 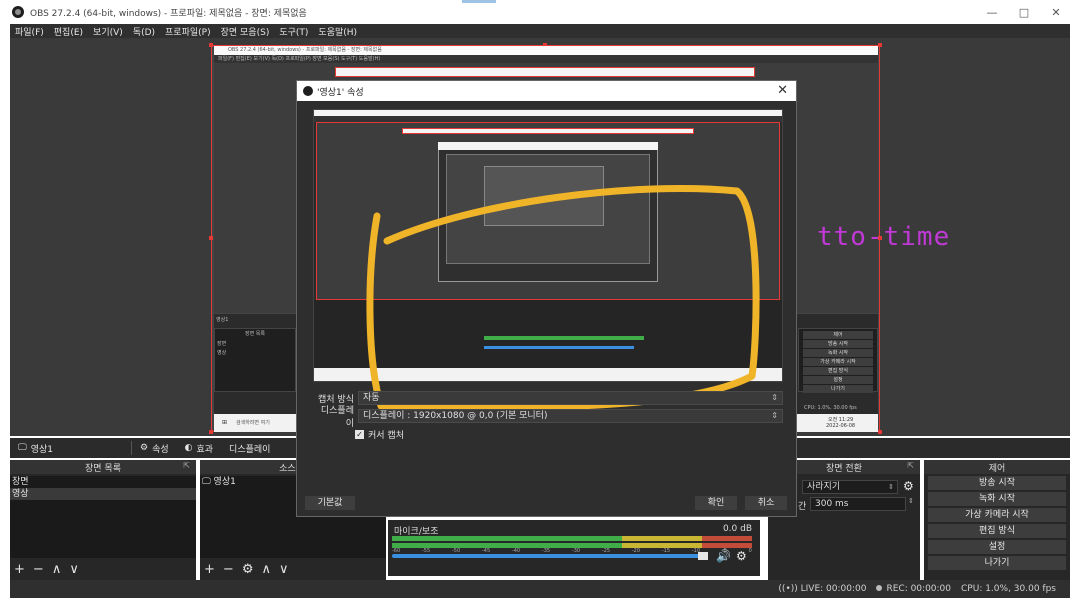 What do you see at coordinates (838, 380) in the screenshot?
I see `captured-control: 설정` at bounding box center [838, 380].